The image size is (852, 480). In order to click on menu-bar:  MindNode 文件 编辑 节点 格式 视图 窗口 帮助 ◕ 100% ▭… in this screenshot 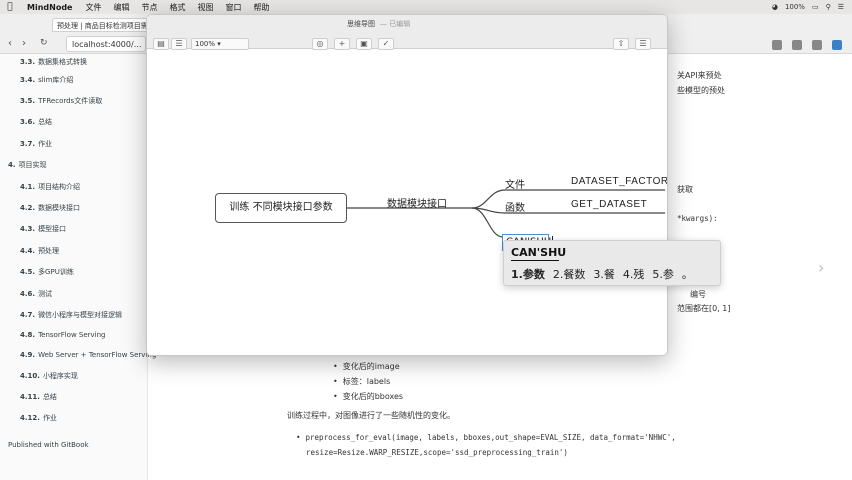, I will do `click(426, 7)`.